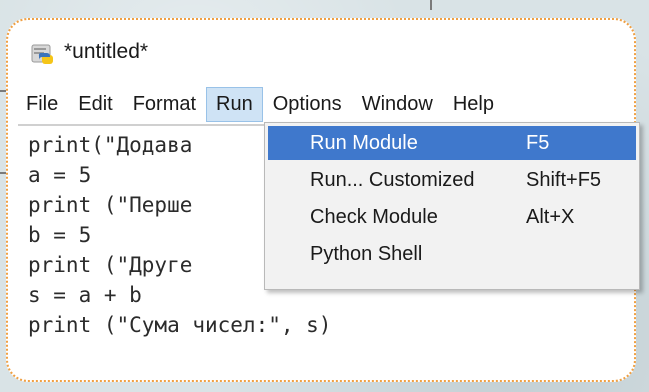 This screenshot has height=392, width=649. What do you see at coordinates (364, 143) in the screenshot?
I see `menu-item-label: Run Module` at bounding box center [364, 143].